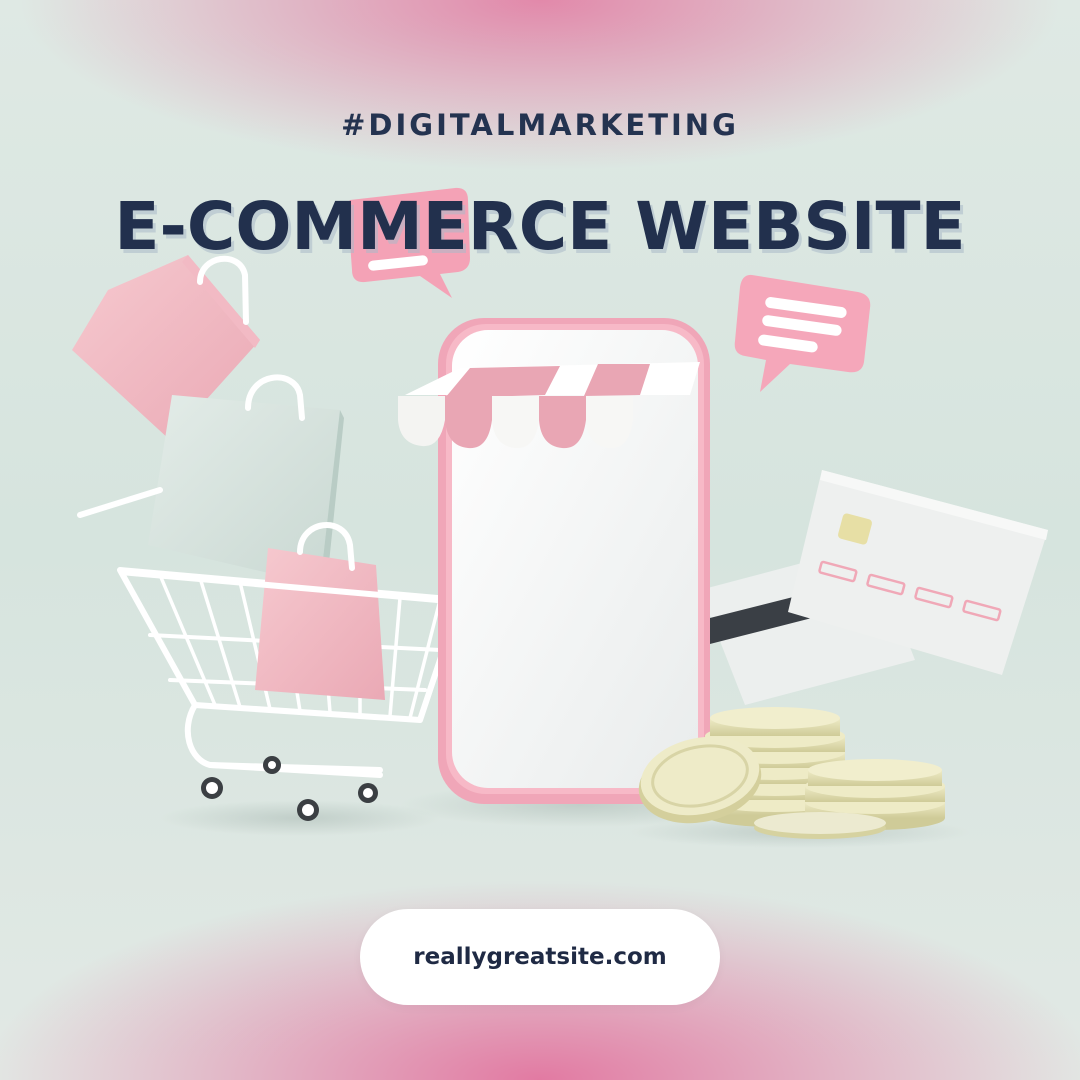 The width and height of the screenshot is (1080, 1080). I want to click on chat-bubble-icon, so click(802, 333).